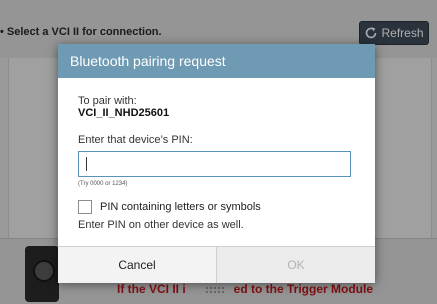  Describe the element at coordinates (107, 101) in the screenshot. I see `pair-with-label: To pair with:` at that location.